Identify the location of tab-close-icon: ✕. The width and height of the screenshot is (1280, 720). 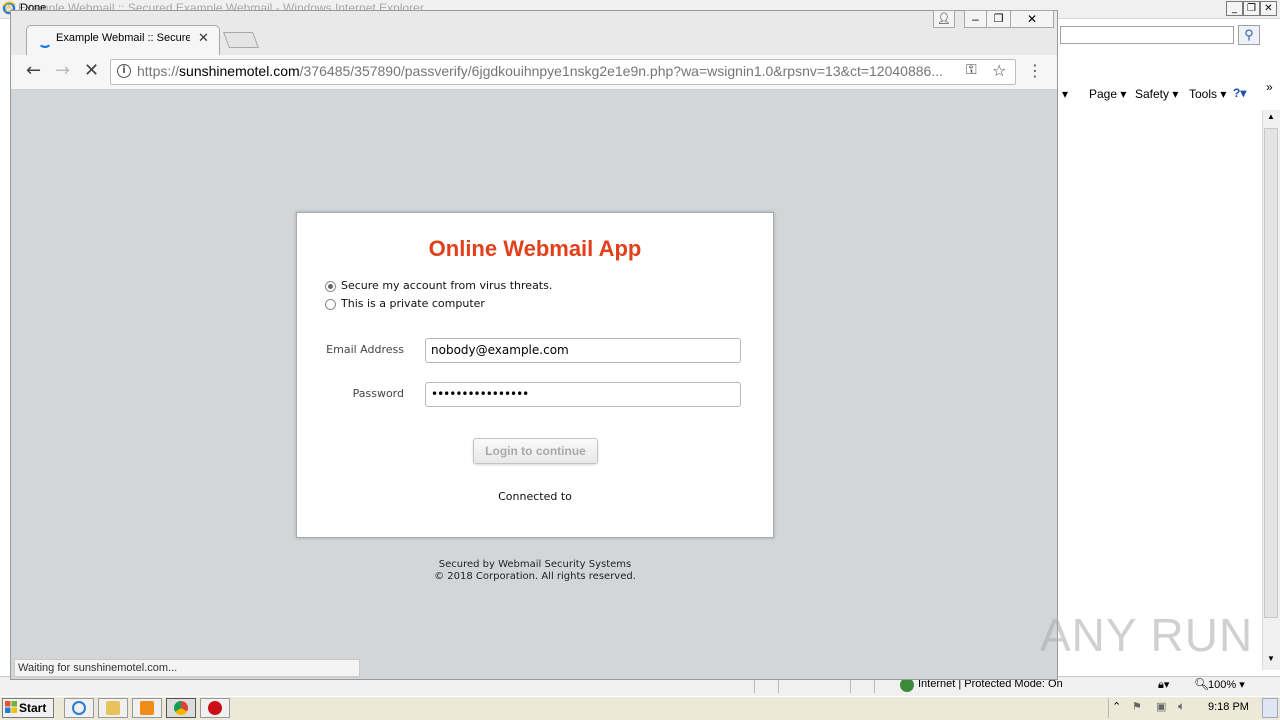
(203, 38).